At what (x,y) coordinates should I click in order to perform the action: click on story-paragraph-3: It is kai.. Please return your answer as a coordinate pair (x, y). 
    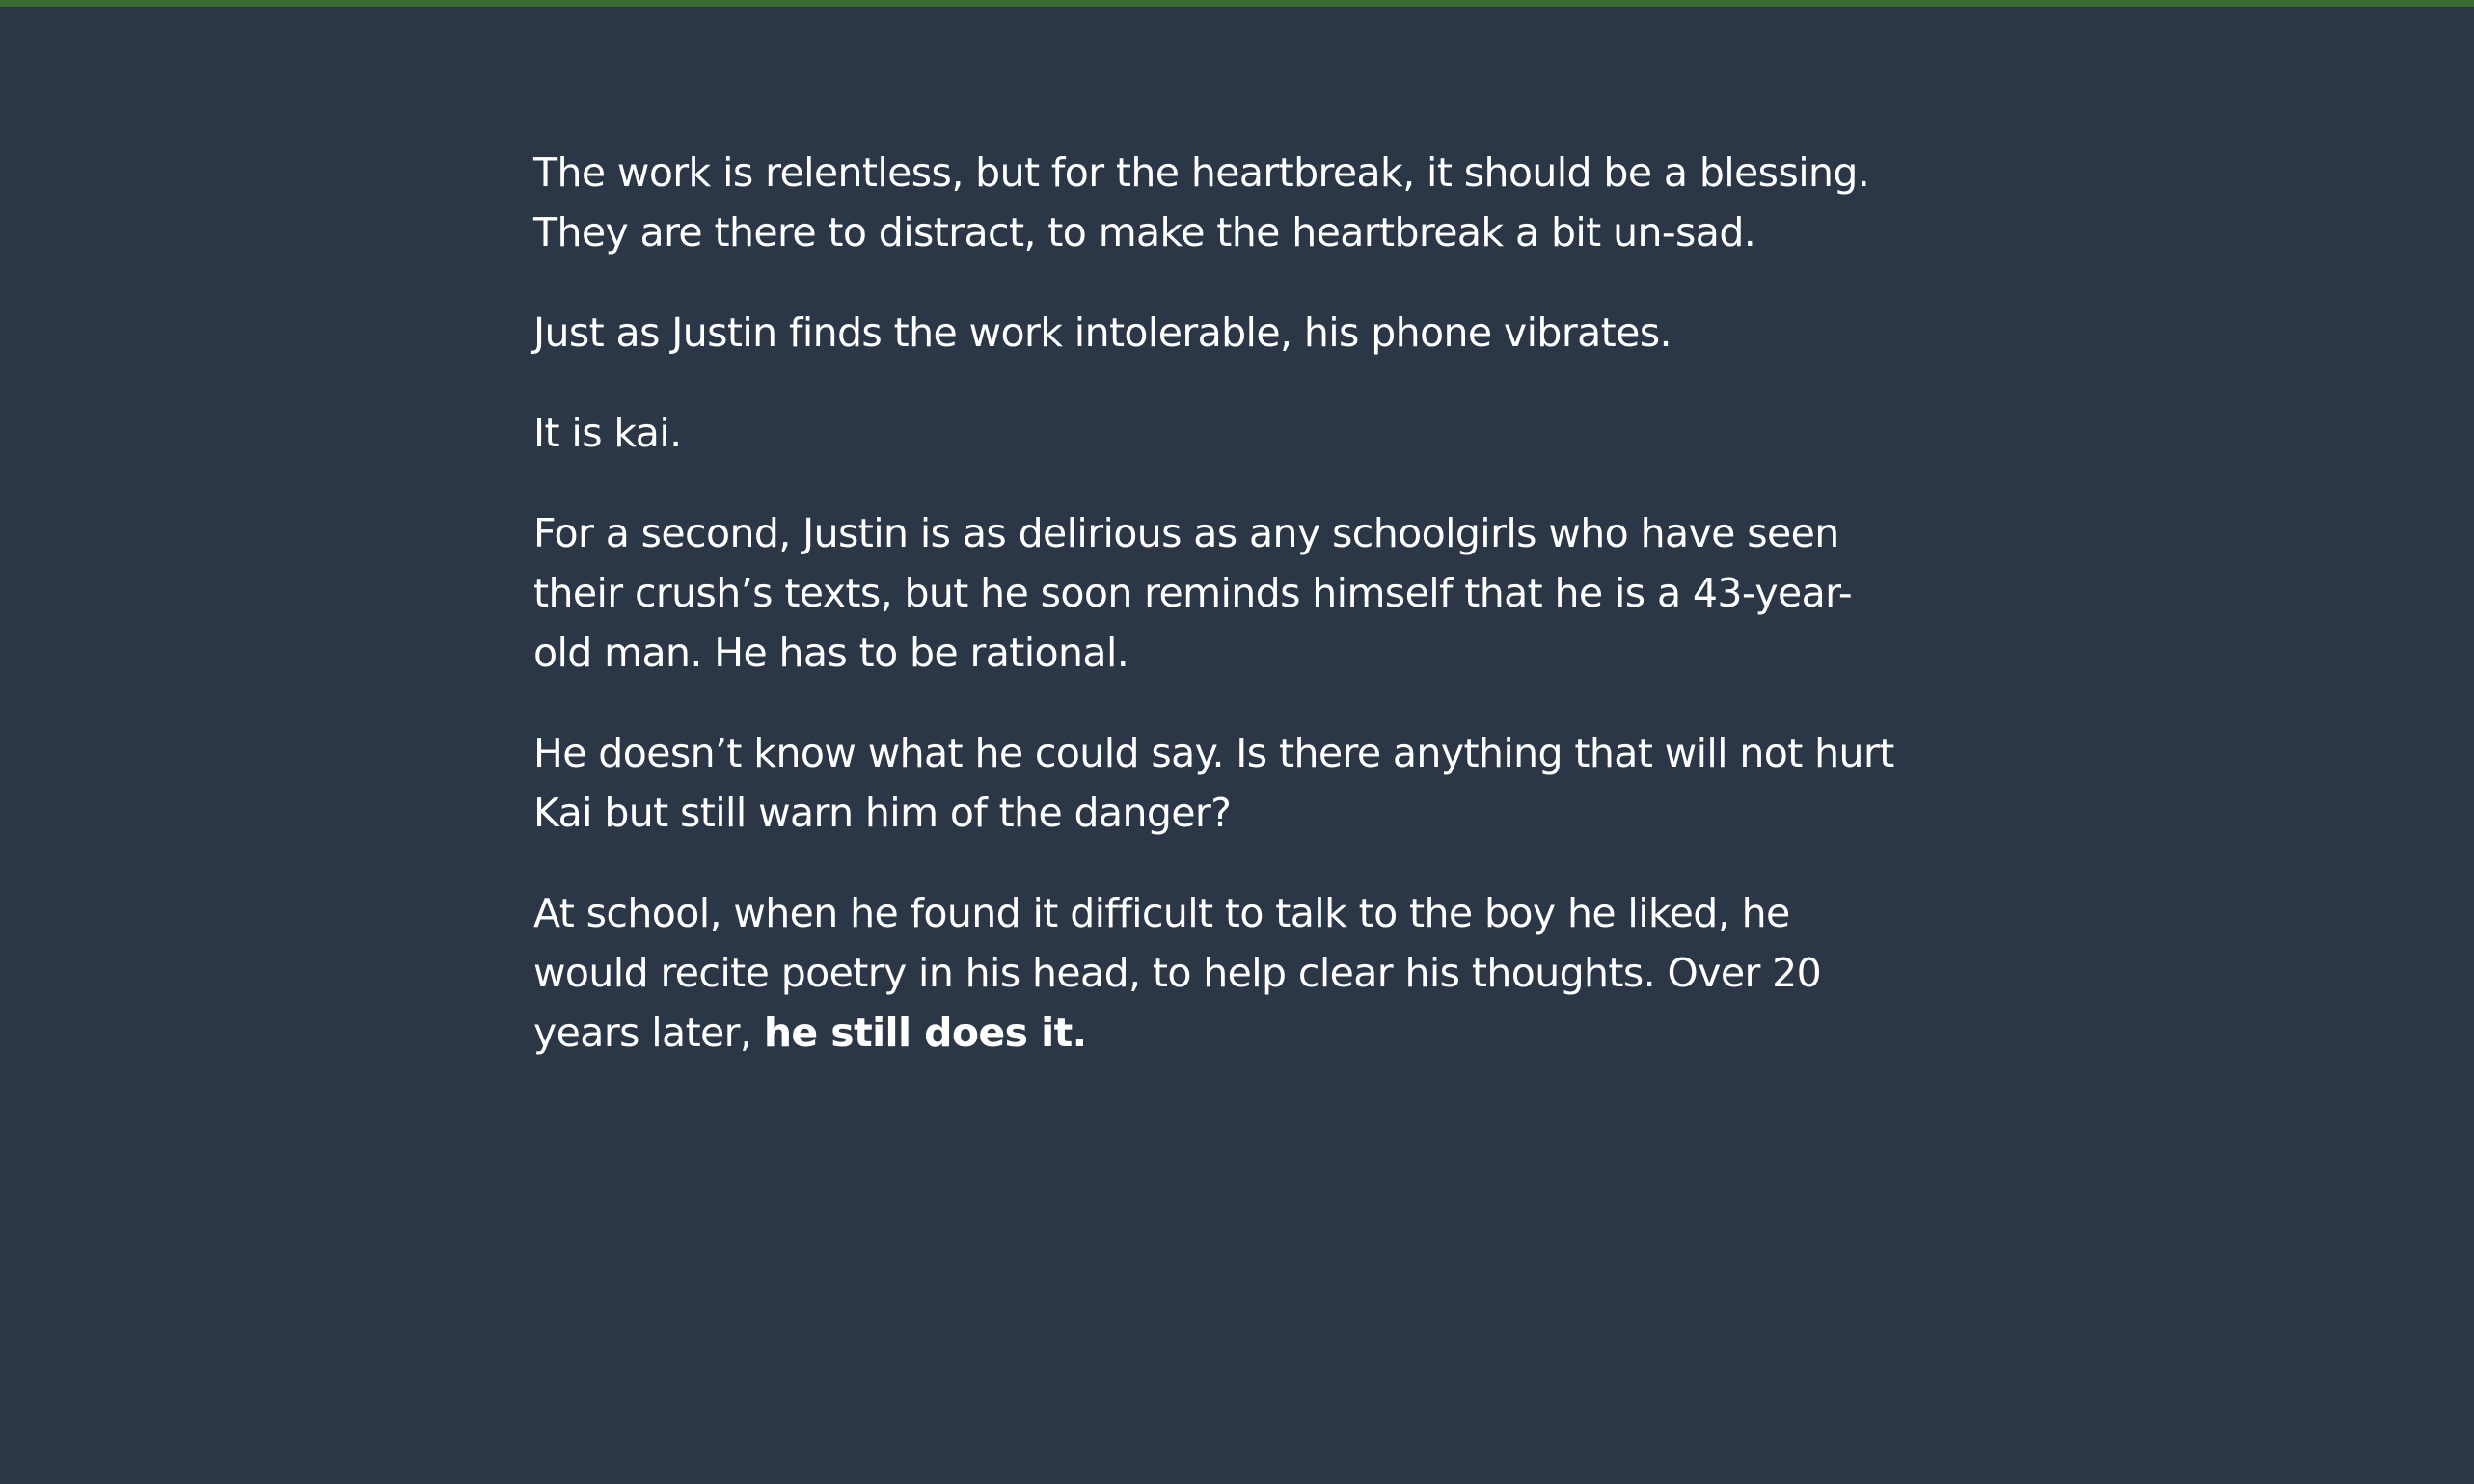
    Looking at the image, I should click on (607, 433).